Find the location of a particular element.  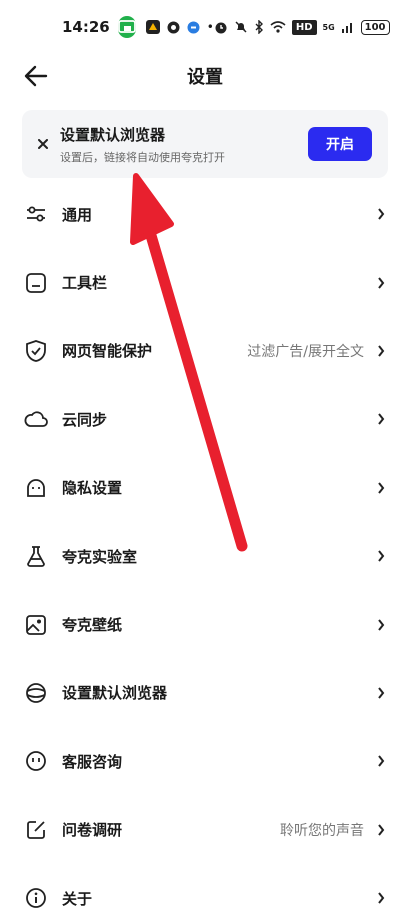

page-title: 设置 is located at coordinates (205, 77).